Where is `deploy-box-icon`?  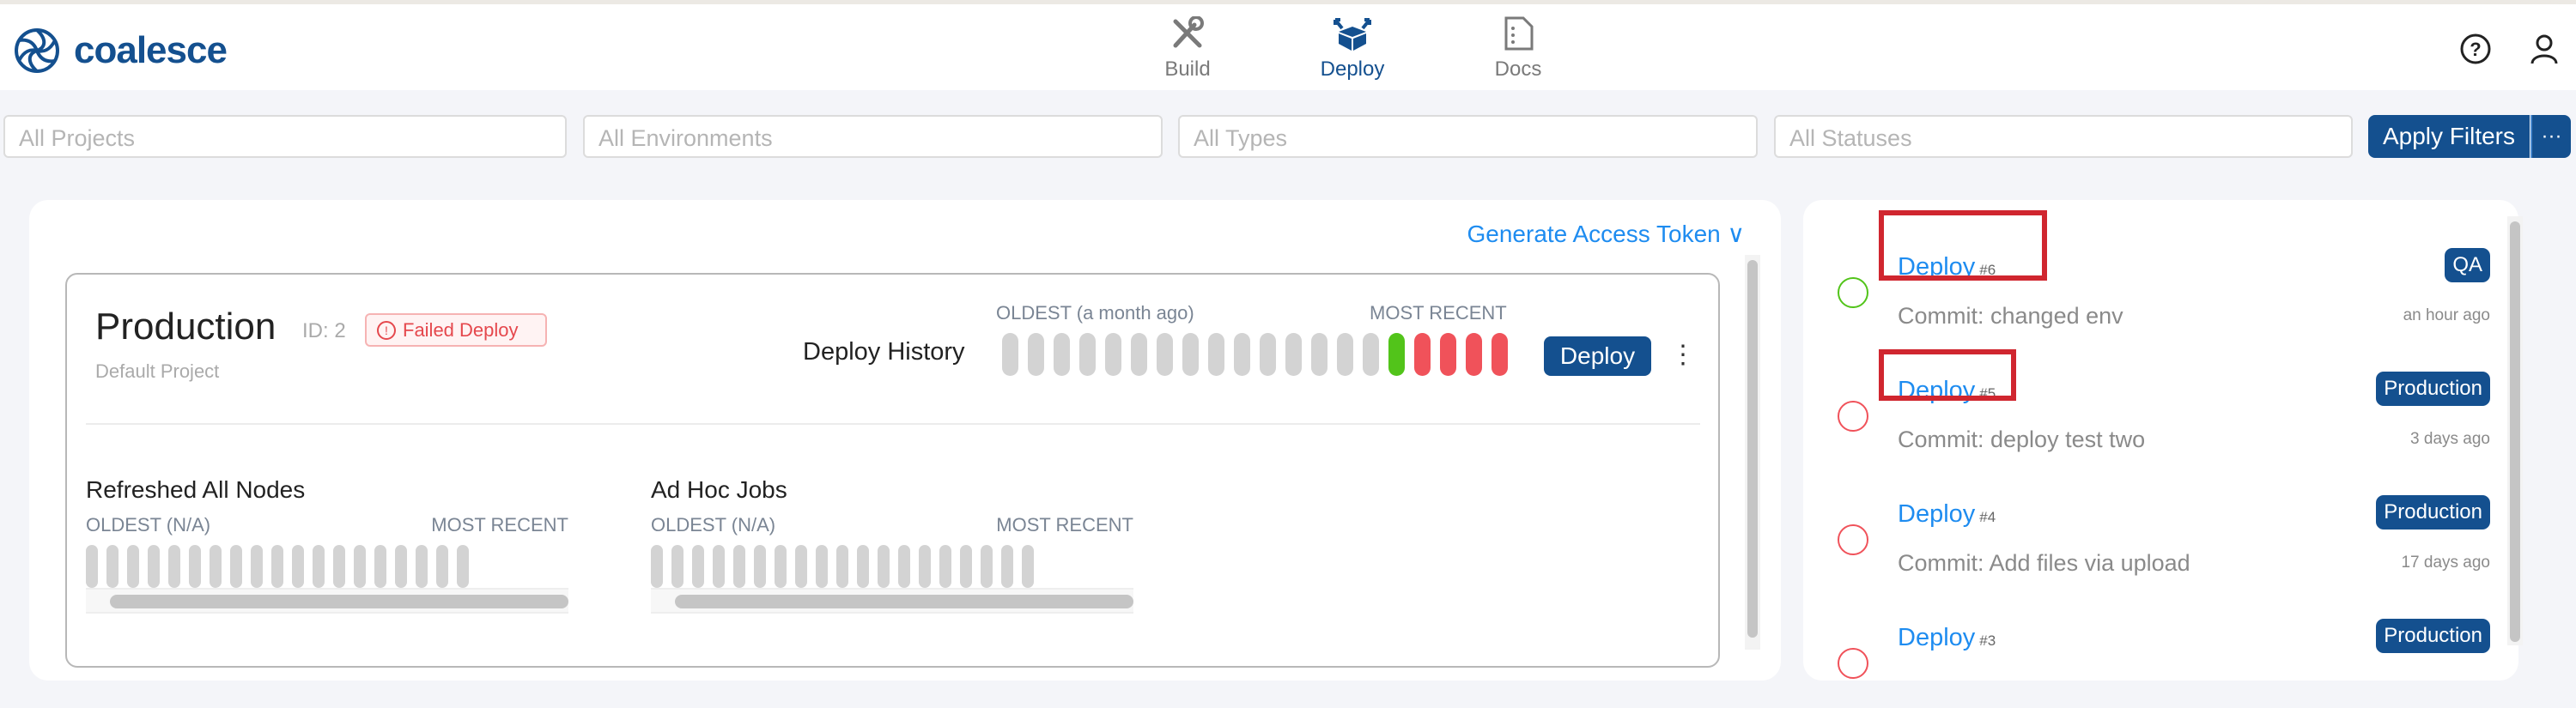 deploy-box-icon is located at coordinates (1352, 34).